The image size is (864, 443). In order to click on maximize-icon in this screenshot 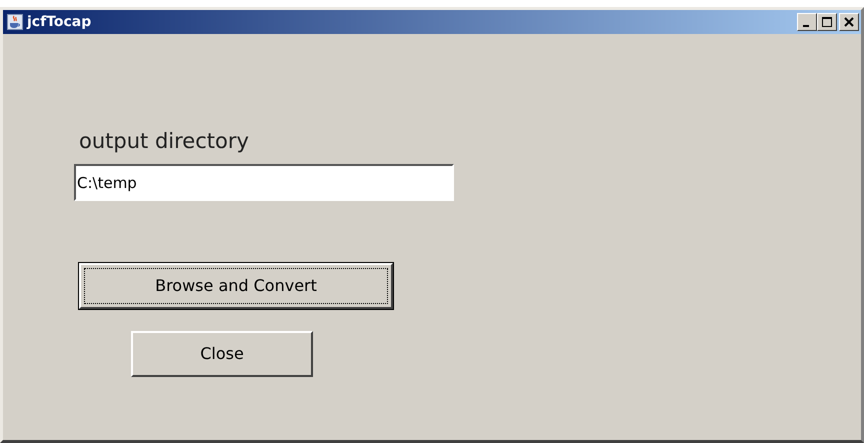, I will do `click(827, 22)`.